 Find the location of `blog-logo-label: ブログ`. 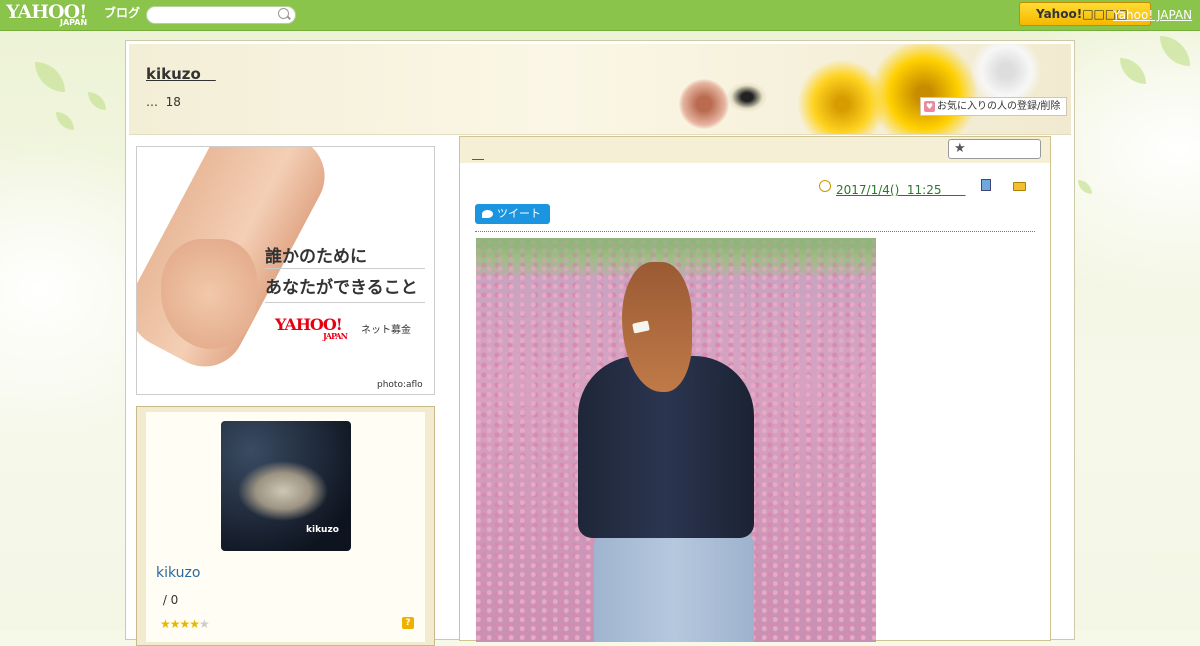

blog-logo-label: ブログ is located at coordinates (122, 12).